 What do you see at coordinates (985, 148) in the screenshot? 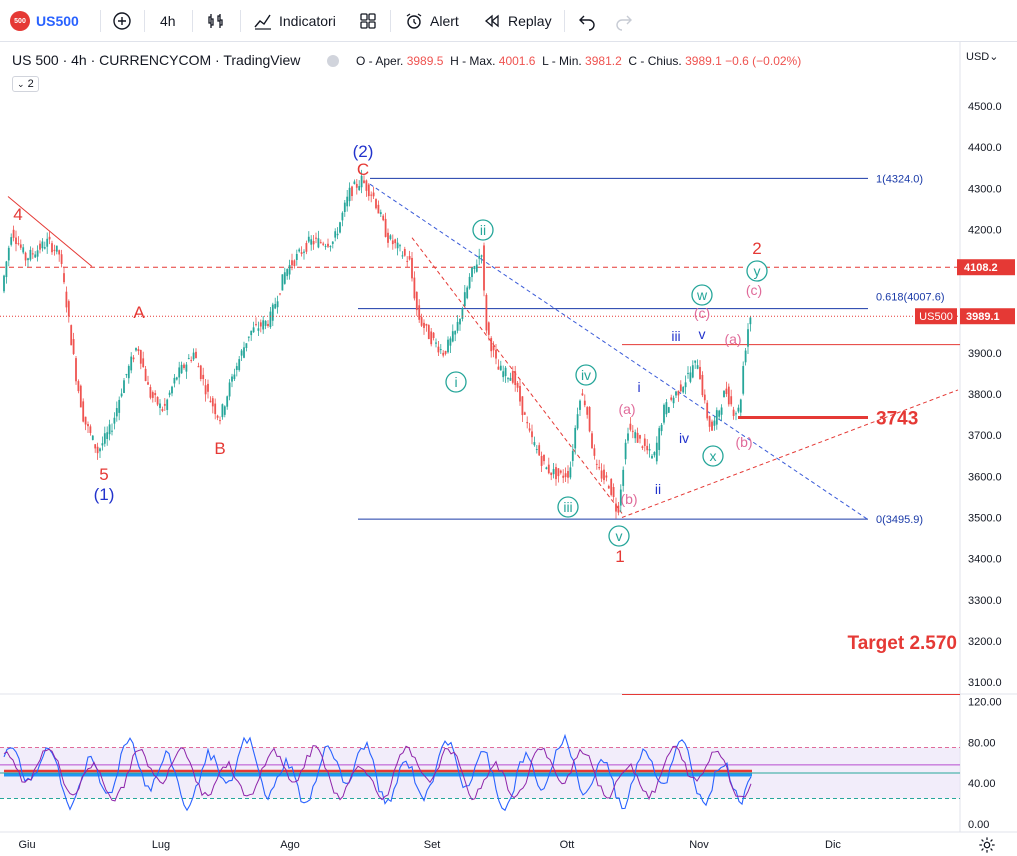
I see `price-tick-label: 4400.0` at bounding box center [985, 148].